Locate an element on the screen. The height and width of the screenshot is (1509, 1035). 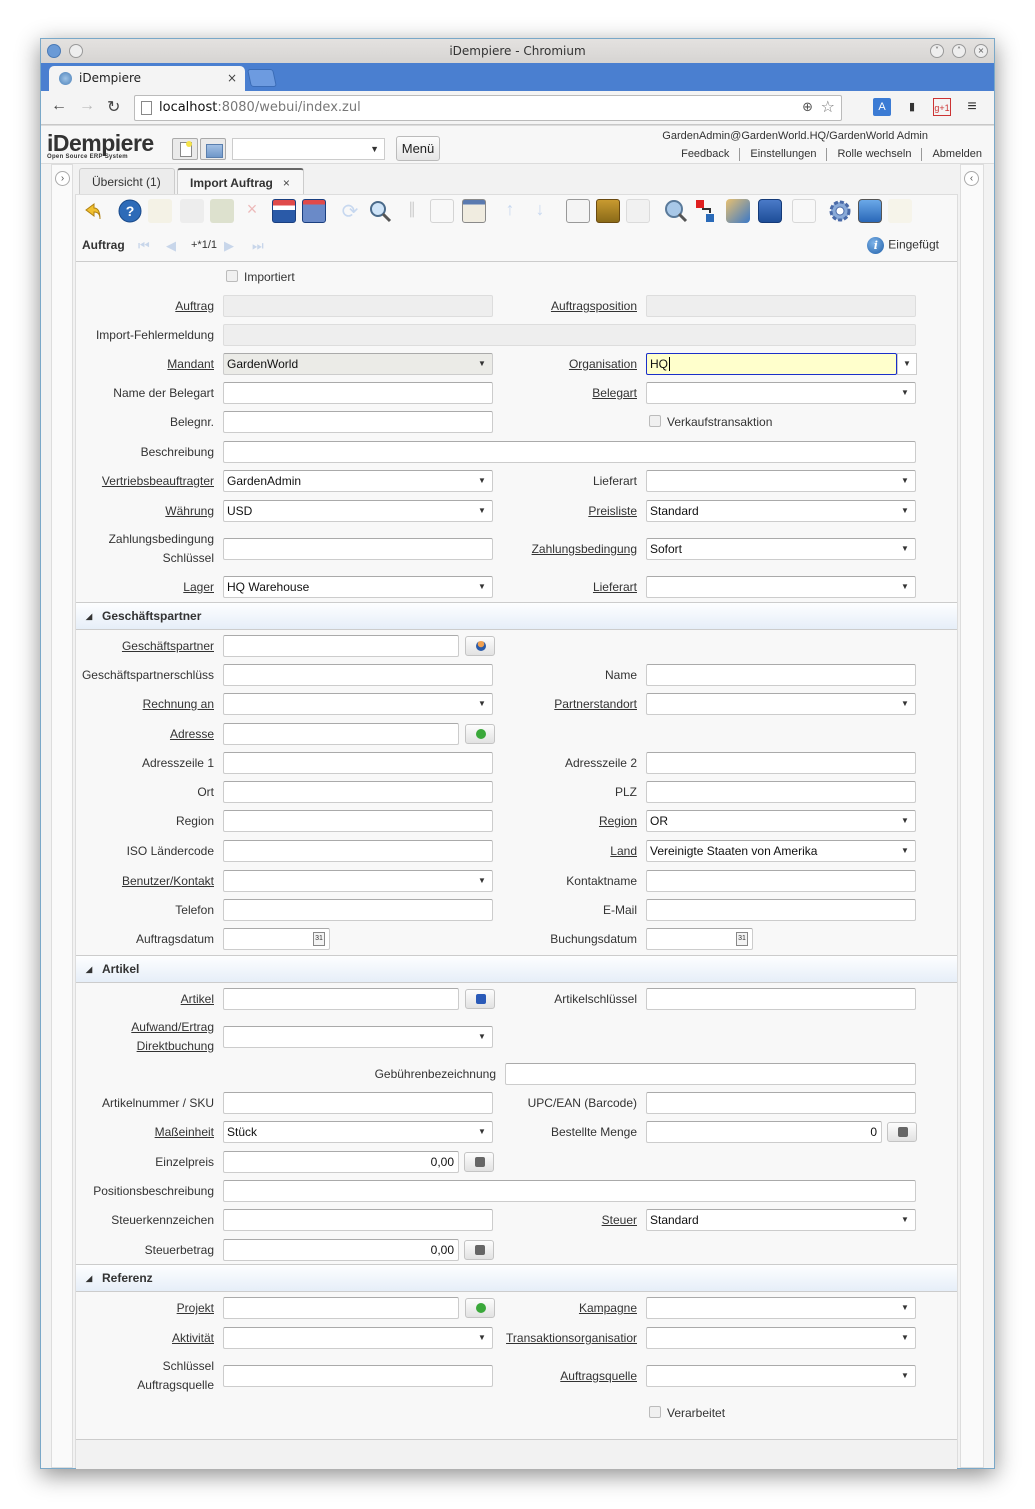
email-field is located at coordinates (781, 910).